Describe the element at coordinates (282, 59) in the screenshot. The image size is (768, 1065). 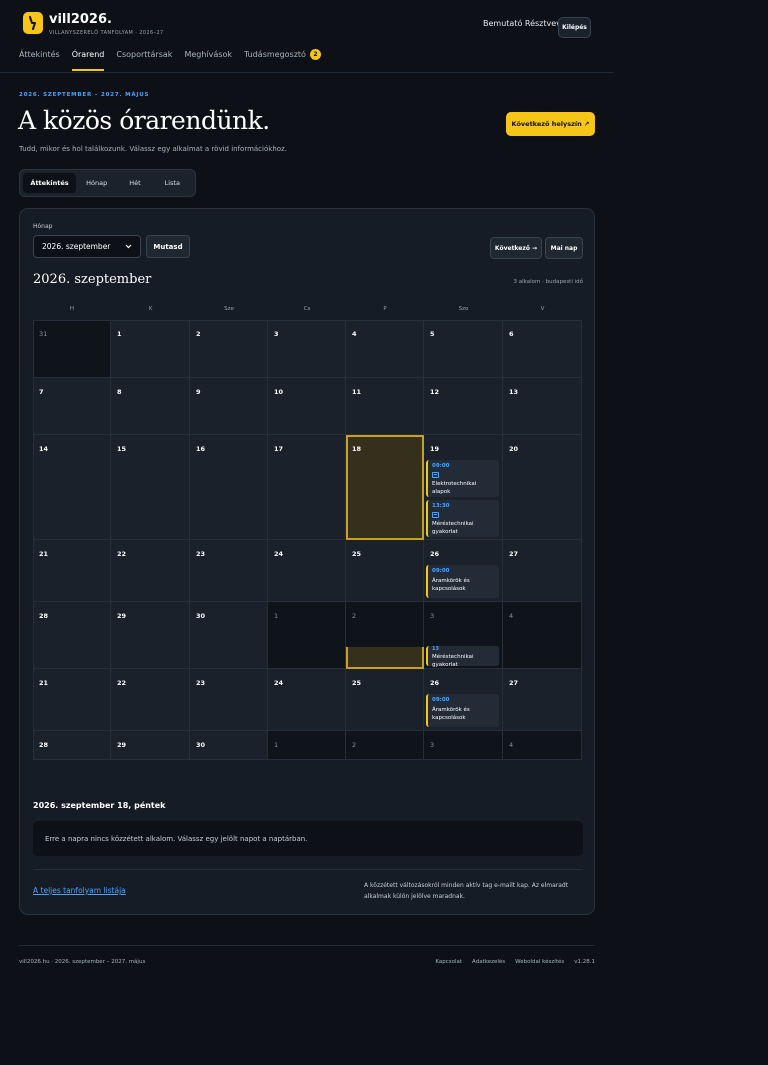
I see `nav-knowledge-share: Tudásmegosztó 2` at that location.